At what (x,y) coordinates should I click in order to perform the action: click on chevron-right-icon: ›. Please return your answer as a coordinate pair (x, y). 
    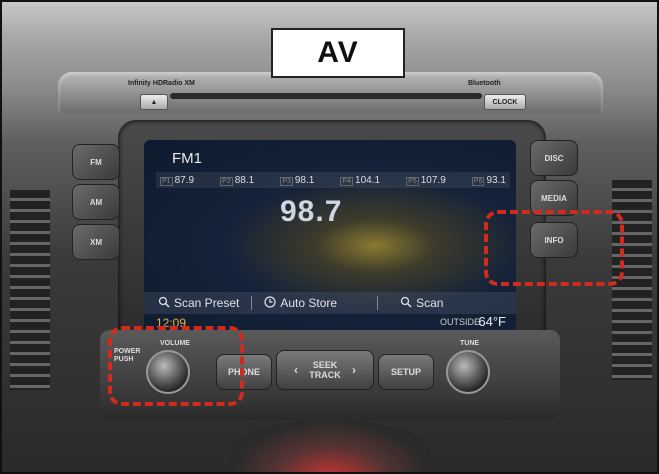
    Looking at the image, I should click on (354, 370).